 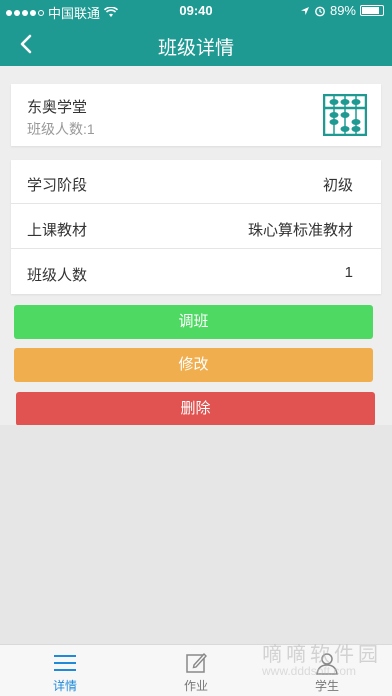 I want to click on list-icon, so click(x=65, y=663).